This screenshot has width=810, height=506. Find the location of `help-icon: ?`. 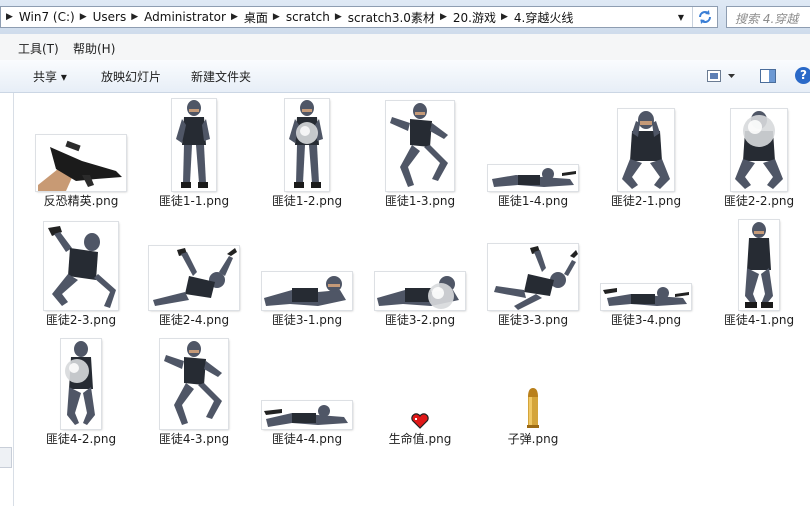

help-icon: ? is located at coordinates (802, 75).